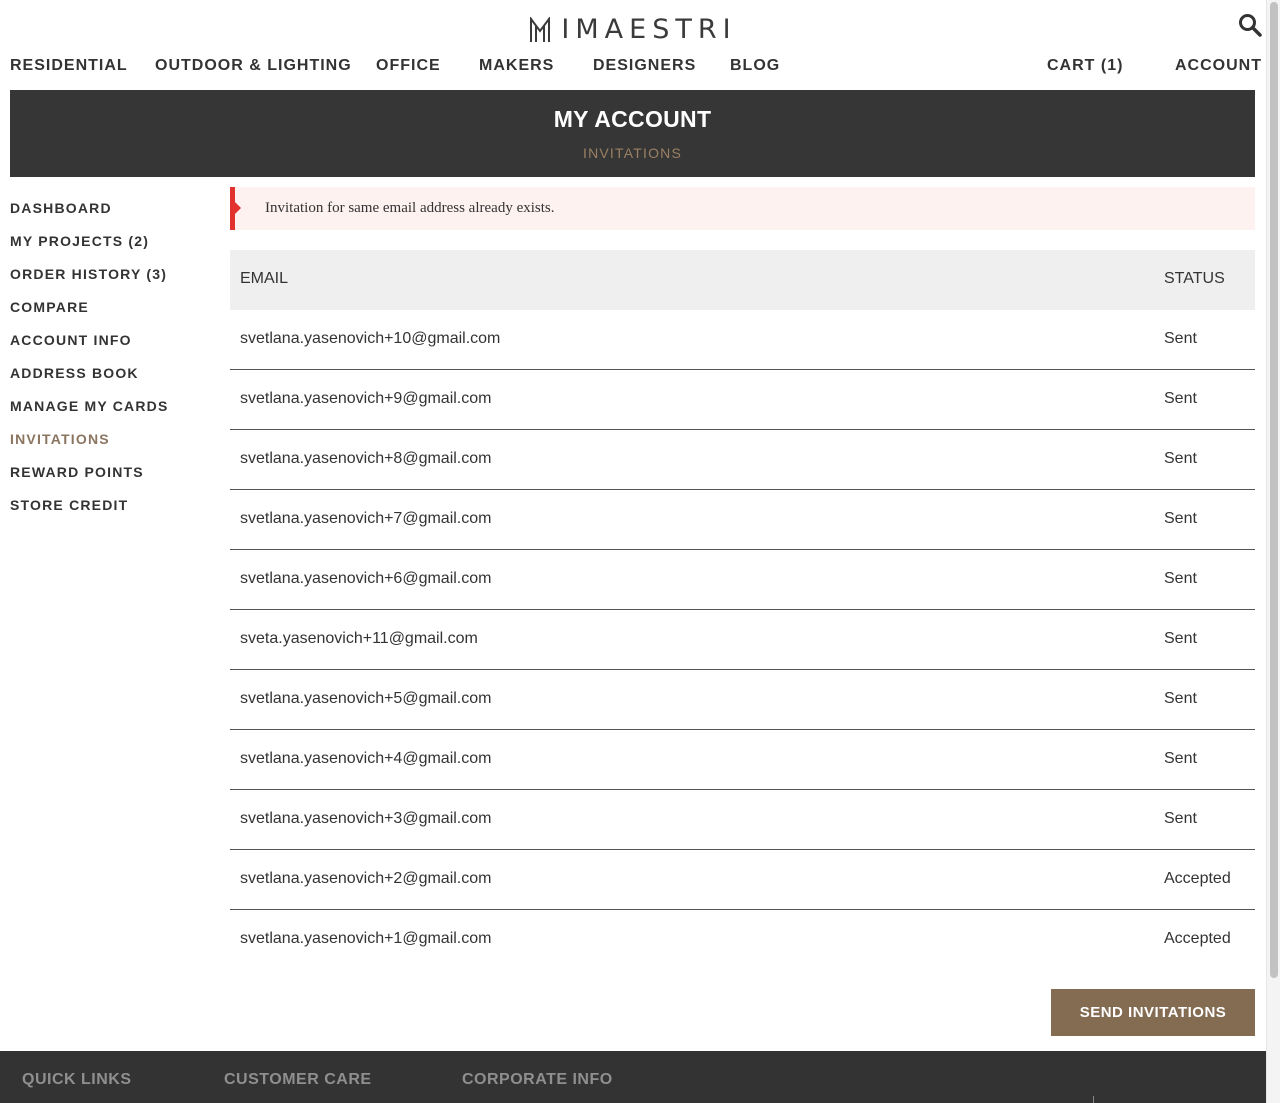 This screenshot has height=1103, width=1280. I want to click on table-row: svetlana.yasenovich+8@gmail.com Sent, so click(742, 460).